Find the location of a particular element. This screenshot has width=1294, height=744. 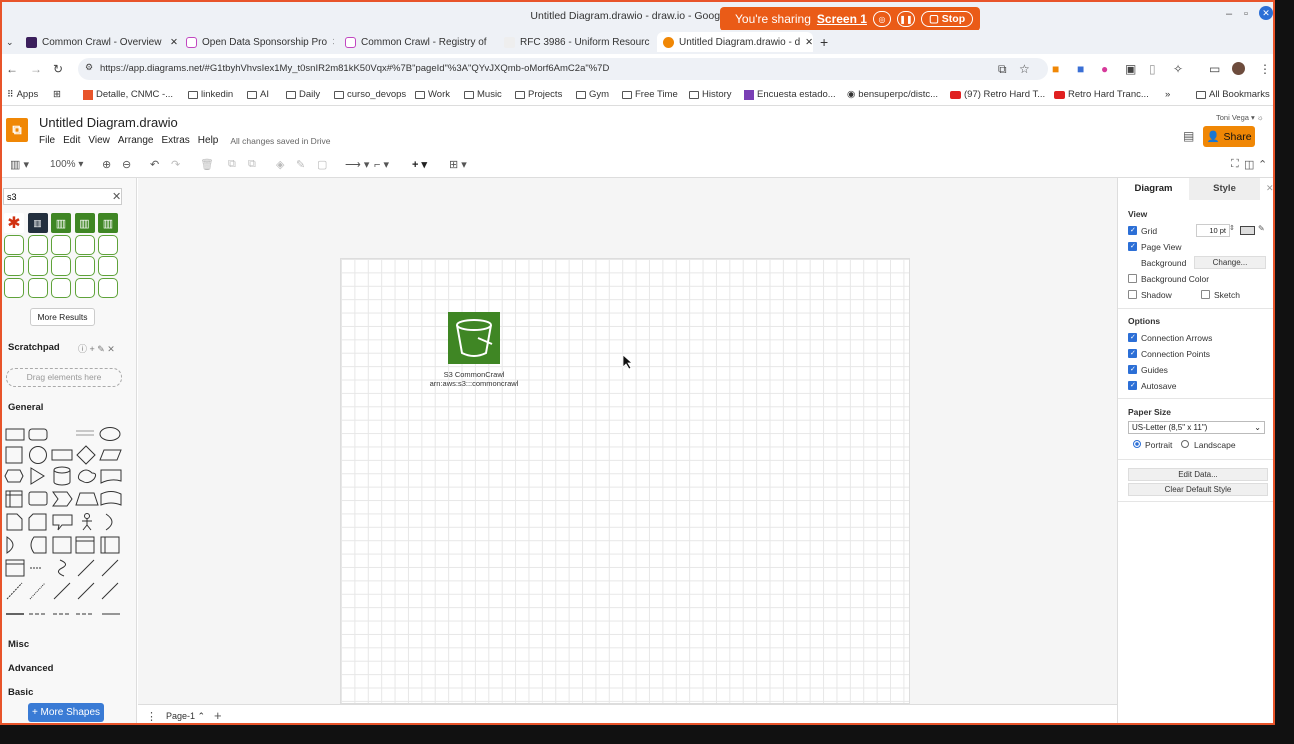

to-front-icon: ⧉ is located at coordinates (232, 164).